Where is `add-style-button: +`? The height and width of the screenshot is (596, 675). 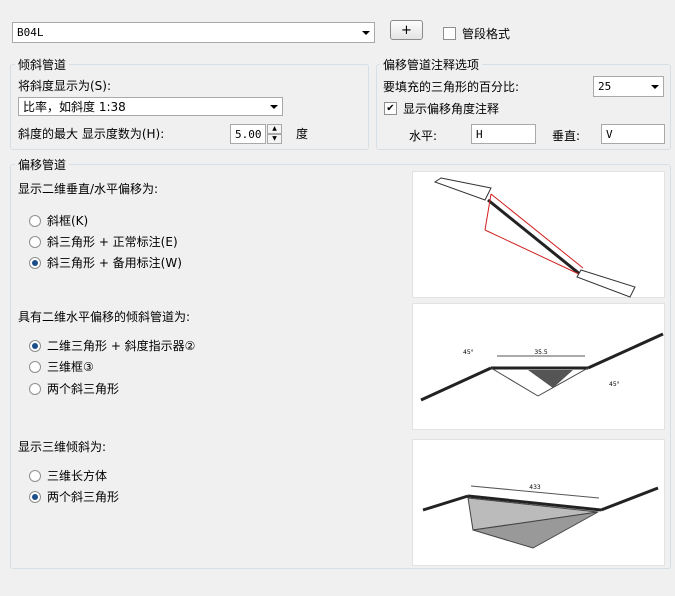 add-style-button: + is located at coordinates (406, 30).